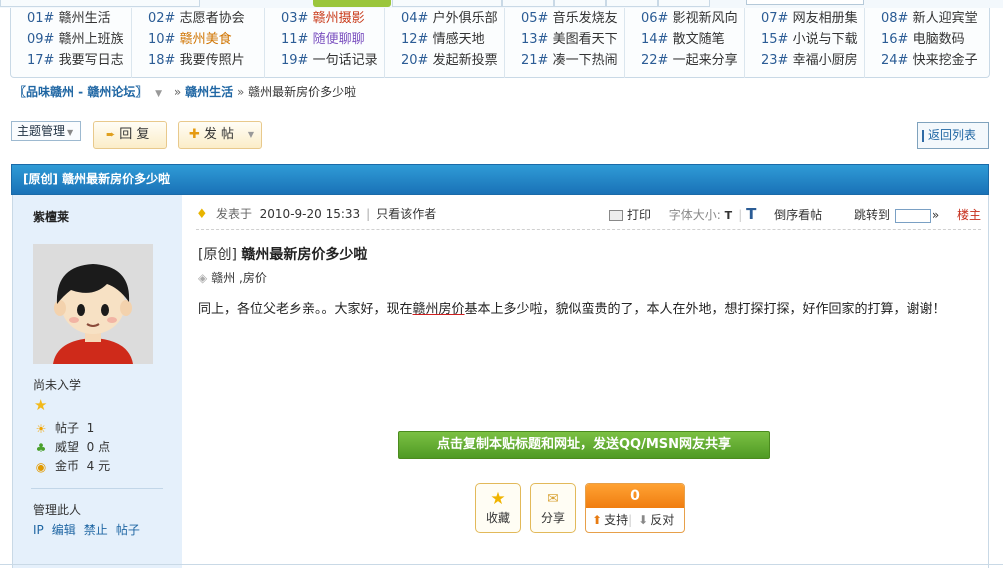  What do you see at coordinates (895, 60) in the screenshot?
I see `board-number: 24#` at bounding box center [895, 60].